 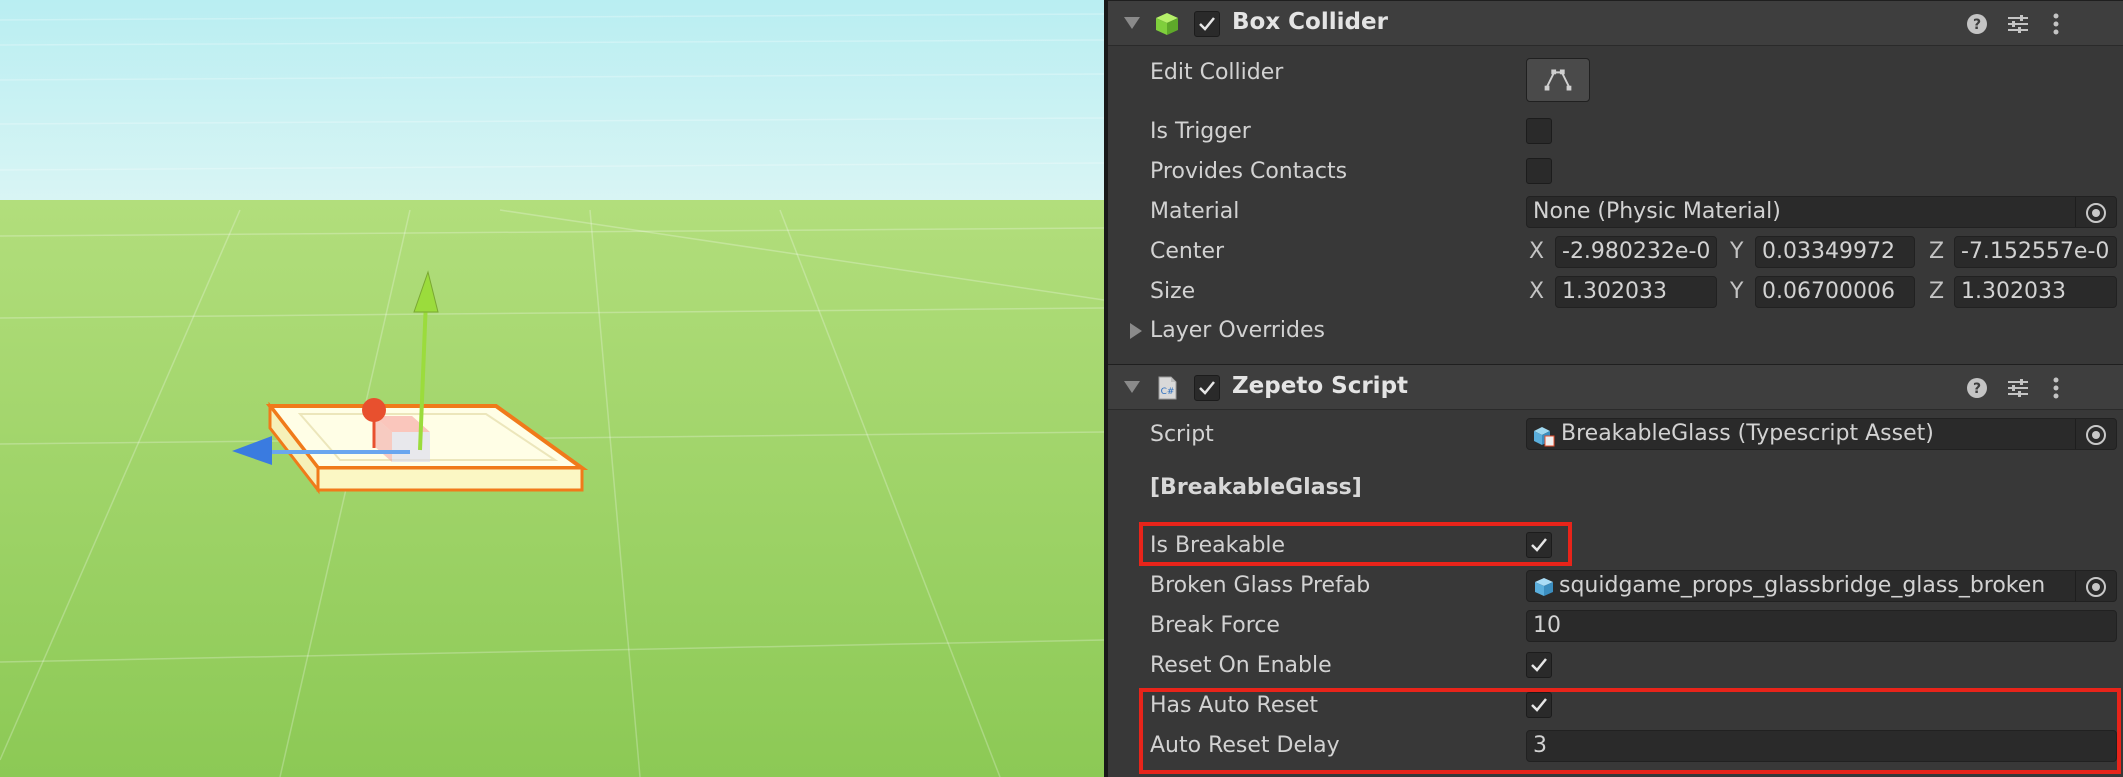 I want to click on broken-glass-prefab-label: Broken Glass Prefab, so click(x=1260, y=585).